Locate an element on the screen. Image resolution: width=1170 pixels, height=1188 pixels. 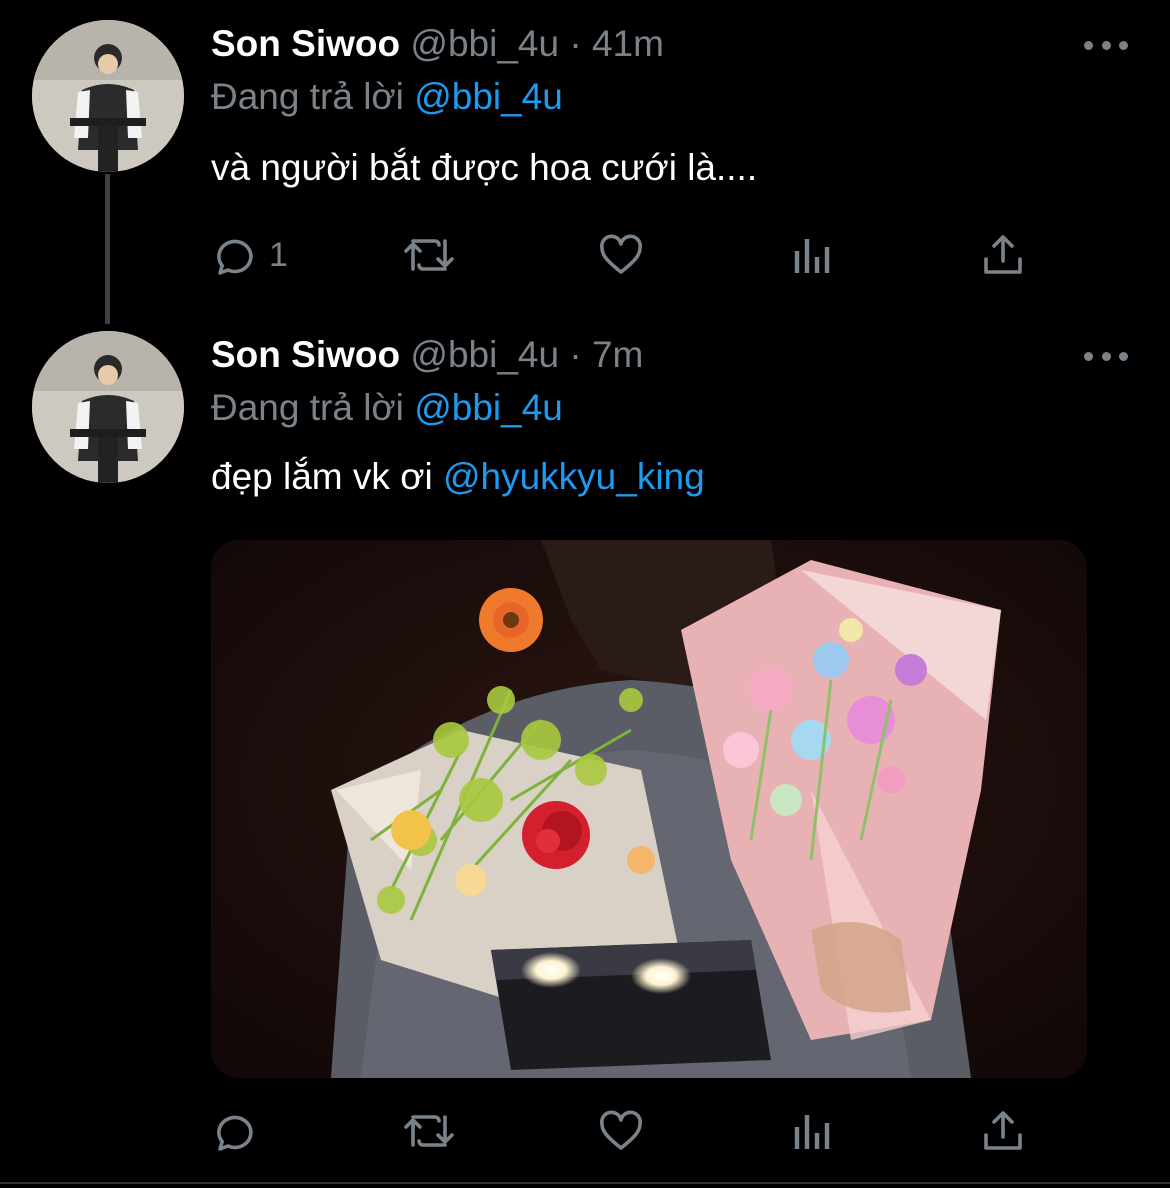
tweet-text: đẹp lắm vk ơi @hyukkyu_king is located at coordinates (458, 477).